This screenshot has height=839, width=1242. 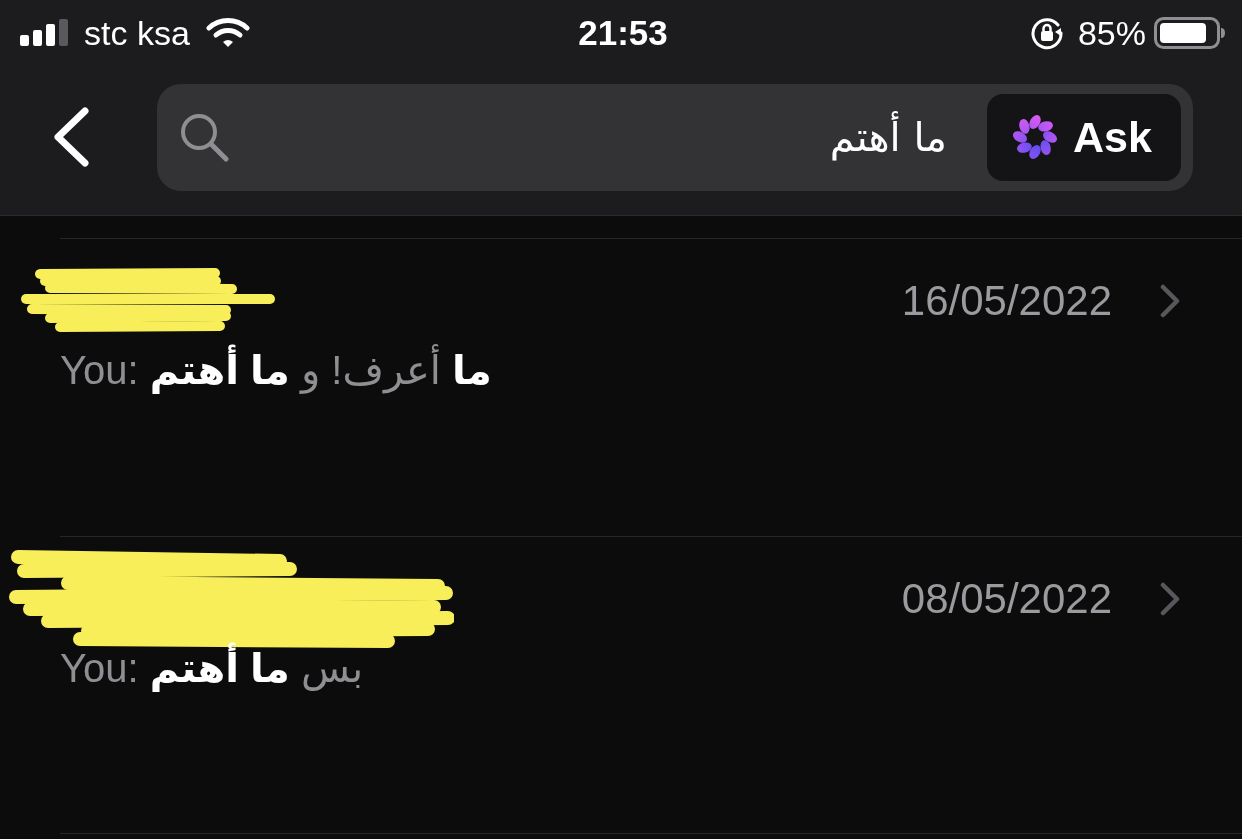 I want to click on ask-button: Ask, so click(x=1084, y=137).